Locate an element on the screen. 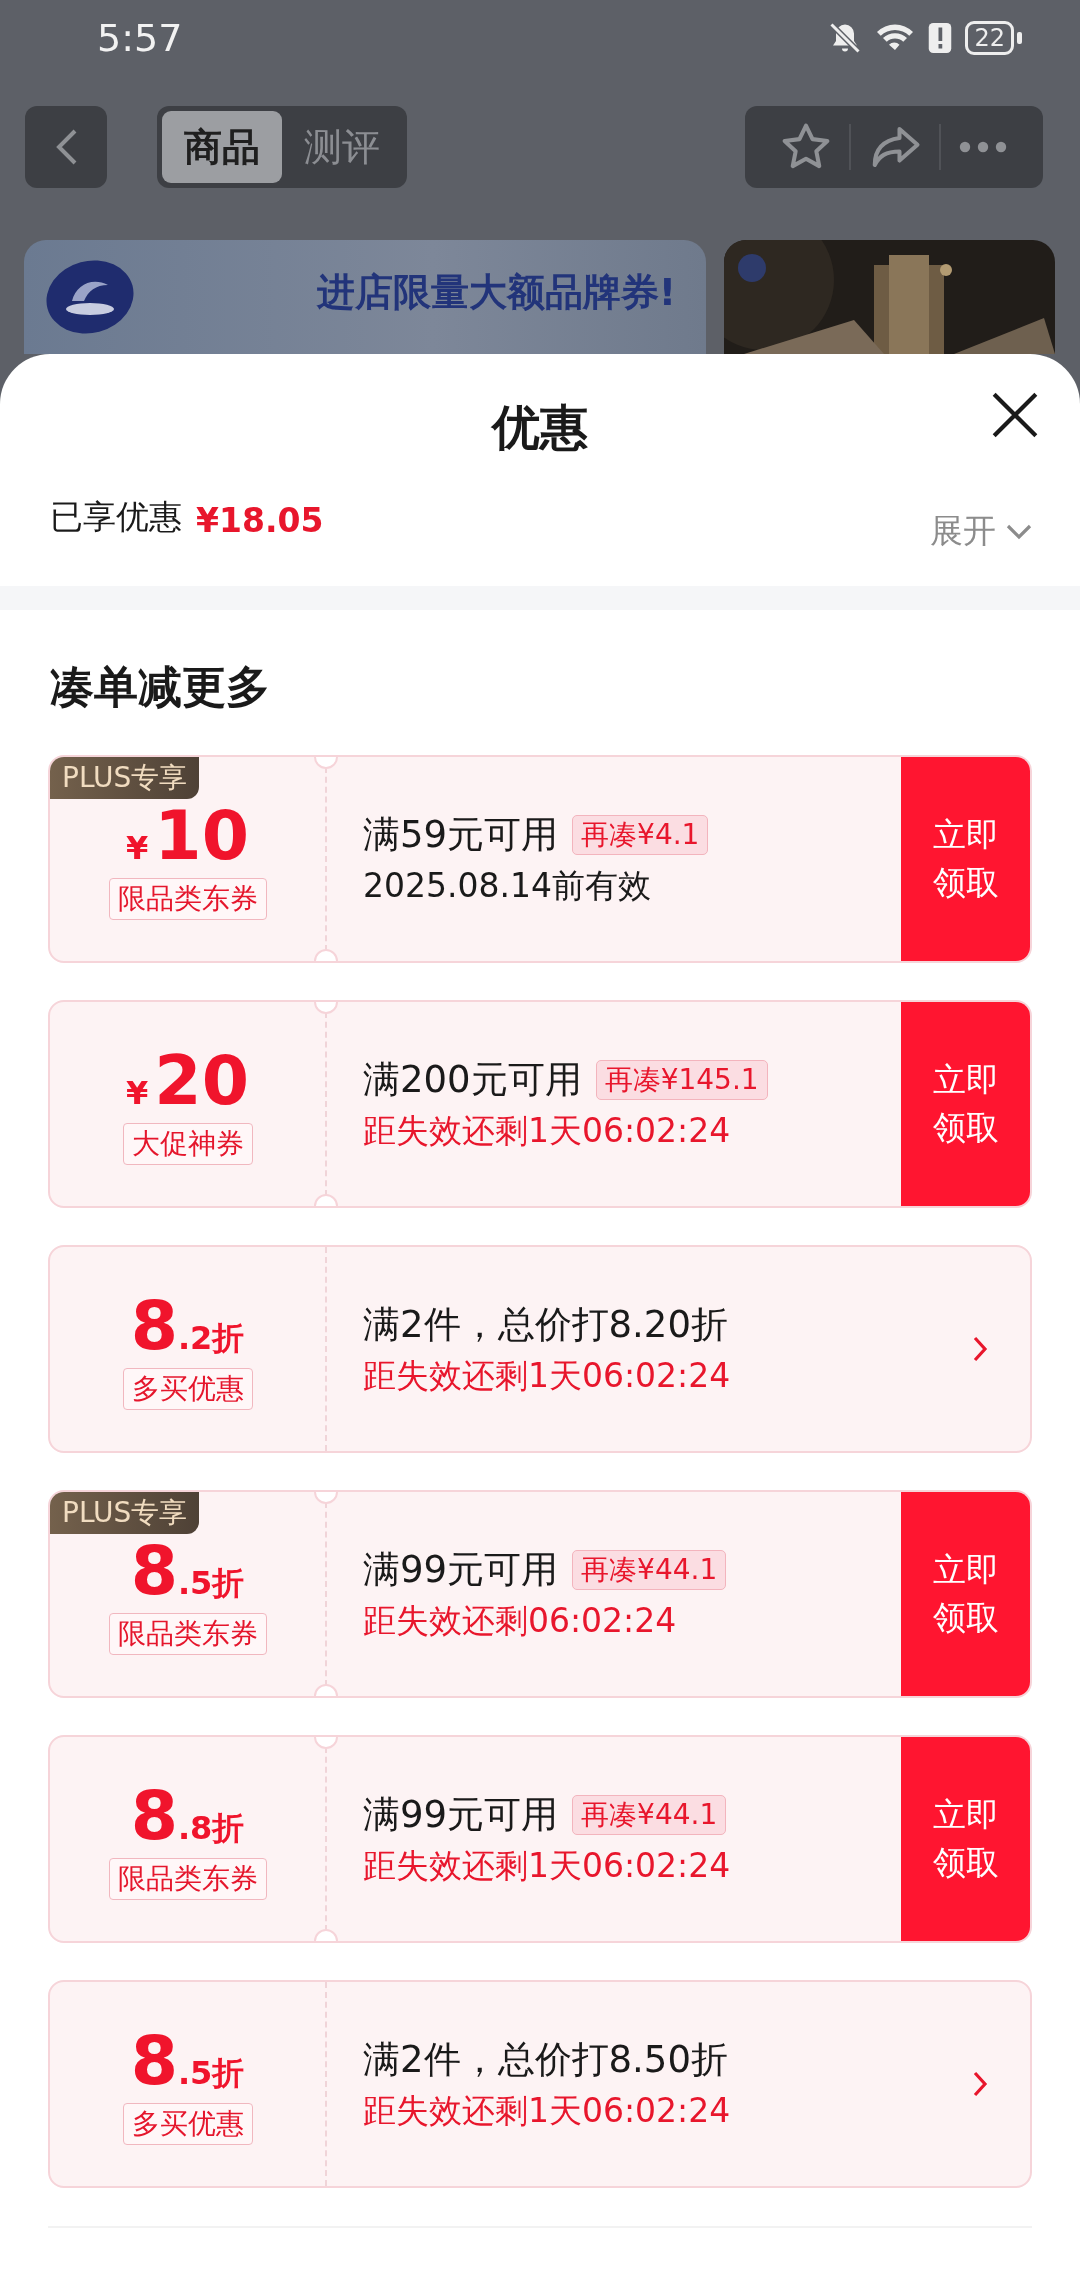 This screenshot has width=1080, height=2280. back-button is located at coordinates (66, 147).